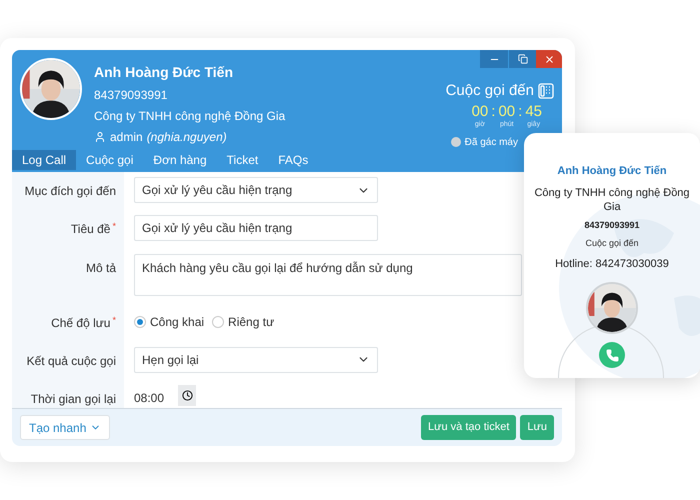 The height and width of the screenshot is (500, 700). What do you see at coordinates (612, 243) in the screenshot?
I see `popup-status: Cuộc gọi đến` at bounding box center [612, 243].